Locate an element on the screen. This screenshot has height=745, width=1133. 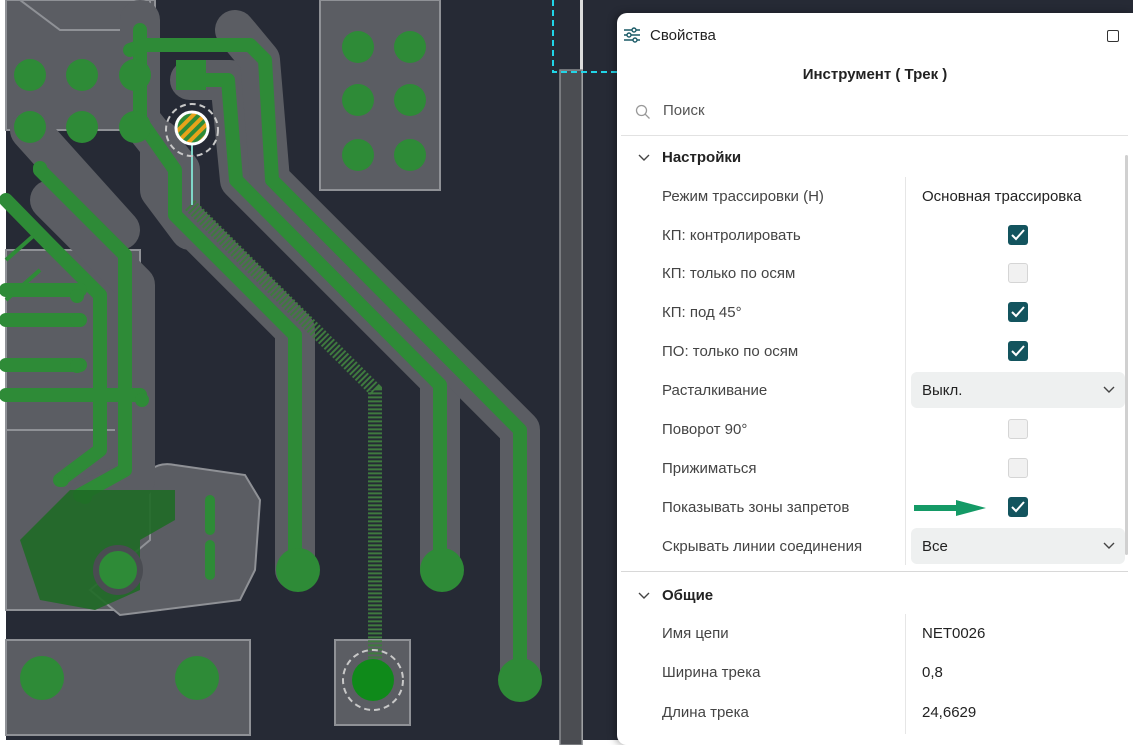
push-value: Выкл. is located at coordinates (942, 390).